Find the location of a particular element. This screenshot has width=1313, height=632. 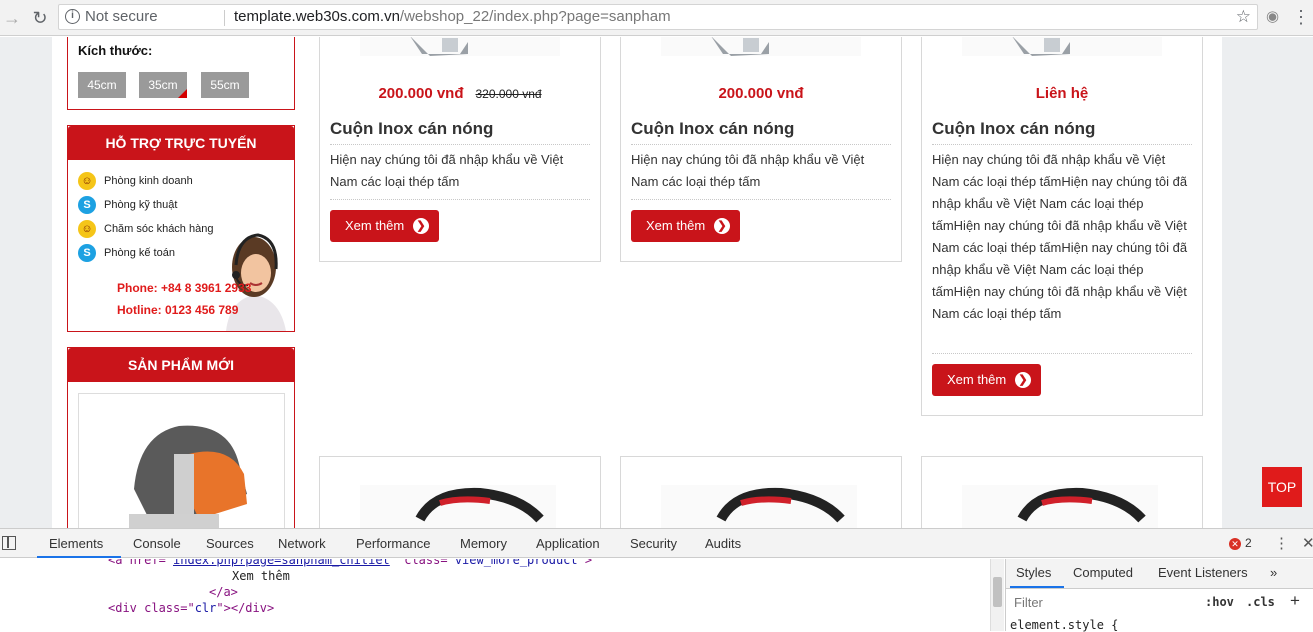

code-link: index.php?page=sanpham_chitiet is located at coordinates (281, 563).